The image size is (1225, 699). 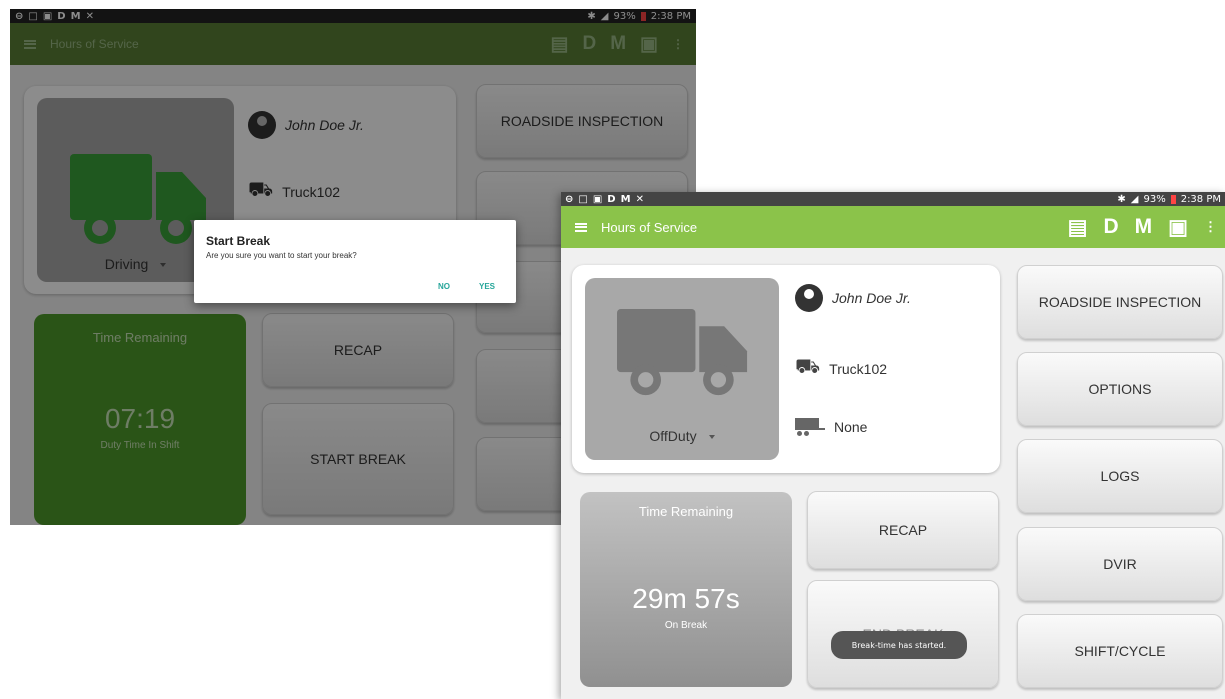 I want to click on bluetooth-icon: ✱, so click(x=1121, y=199).